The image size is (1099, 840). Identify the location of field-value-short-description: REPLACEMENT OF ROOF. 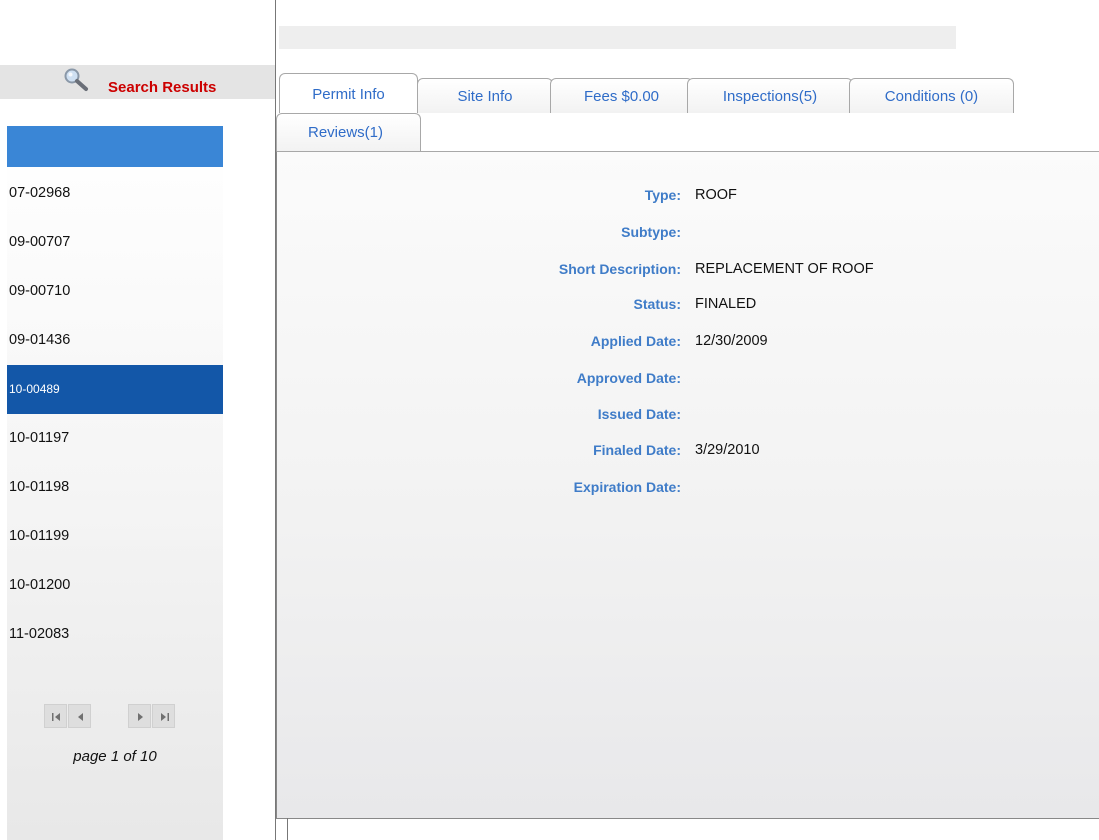
(784, 269).